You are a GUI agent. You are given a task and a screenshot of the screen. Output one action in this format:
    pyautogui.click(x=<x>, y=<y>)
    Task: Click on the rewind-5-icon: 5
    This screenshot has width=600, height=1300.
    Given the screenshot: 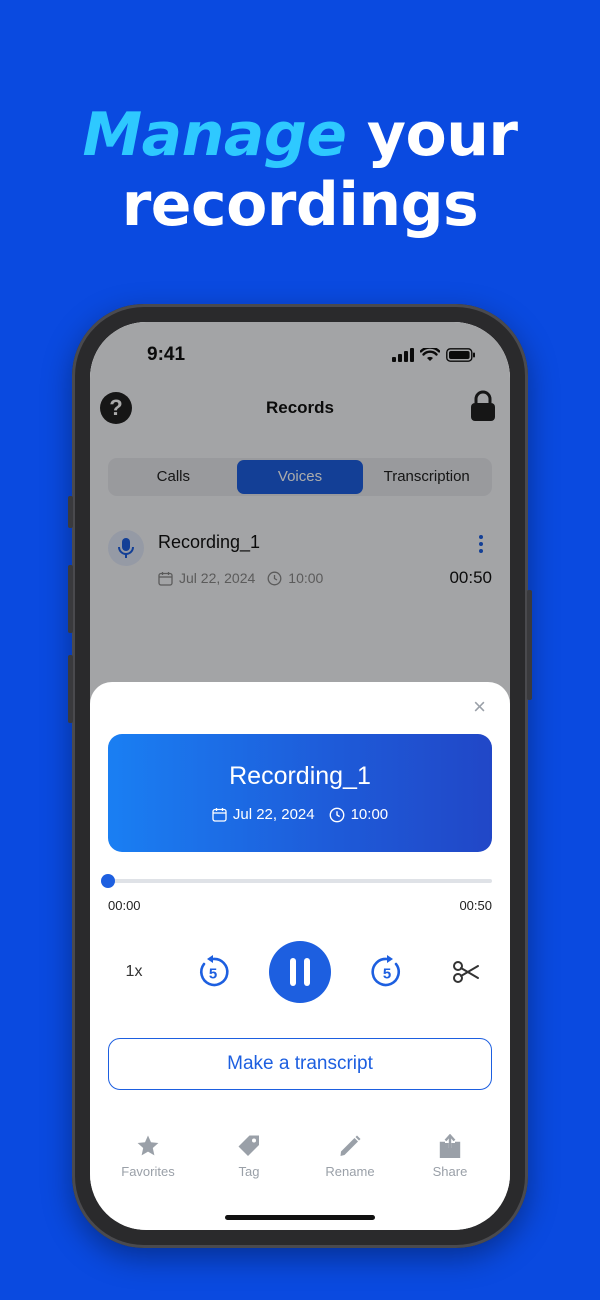 What is the action you would take?
    pyautogui.click(x=214, y=971)
    